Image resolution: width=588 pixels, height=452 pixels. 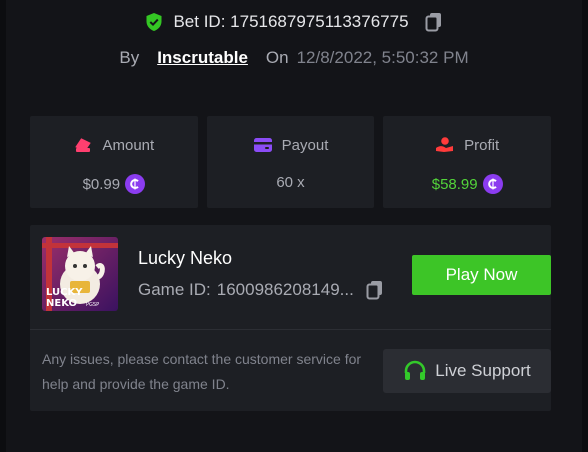 What do you see at coordinates (382, 57) in the screenshot?
I see `bet-date: 12/8/2022, 5:50:32 PM` at bounding box center [382, 57].